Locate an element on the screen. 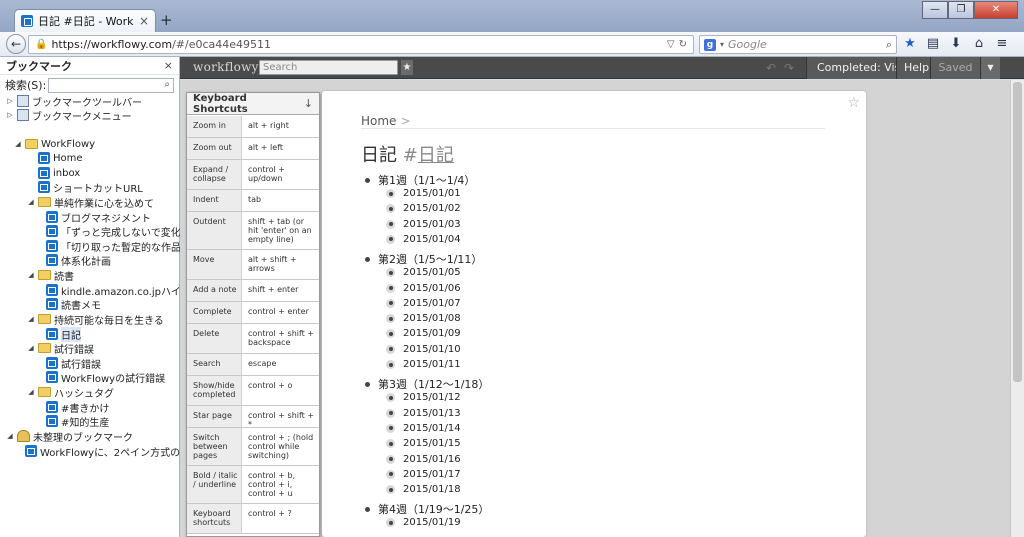  outline-child-text: 2015/01/15 is located at coordinates (432, 443).